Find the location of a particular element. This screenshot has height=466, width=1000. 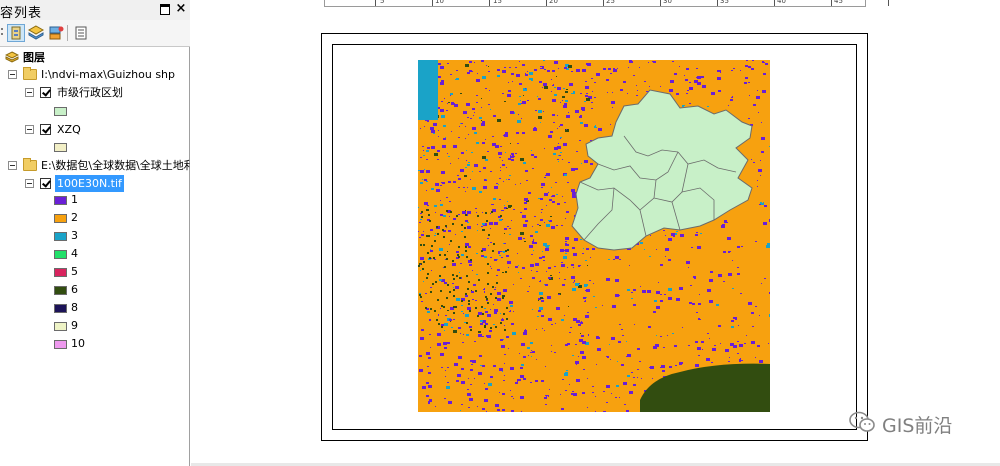

layer-row-city-divisions: 市级行政区划 is located at coordinates (95, 92).